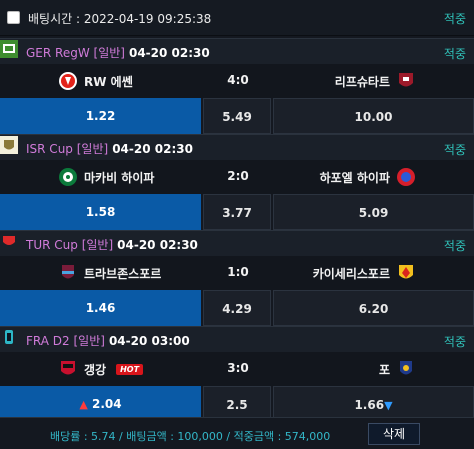 The width and height of the screenshot is (474, 449). I want to click on odds-row: 1.58 3.77 5.09, so click(237, 212).